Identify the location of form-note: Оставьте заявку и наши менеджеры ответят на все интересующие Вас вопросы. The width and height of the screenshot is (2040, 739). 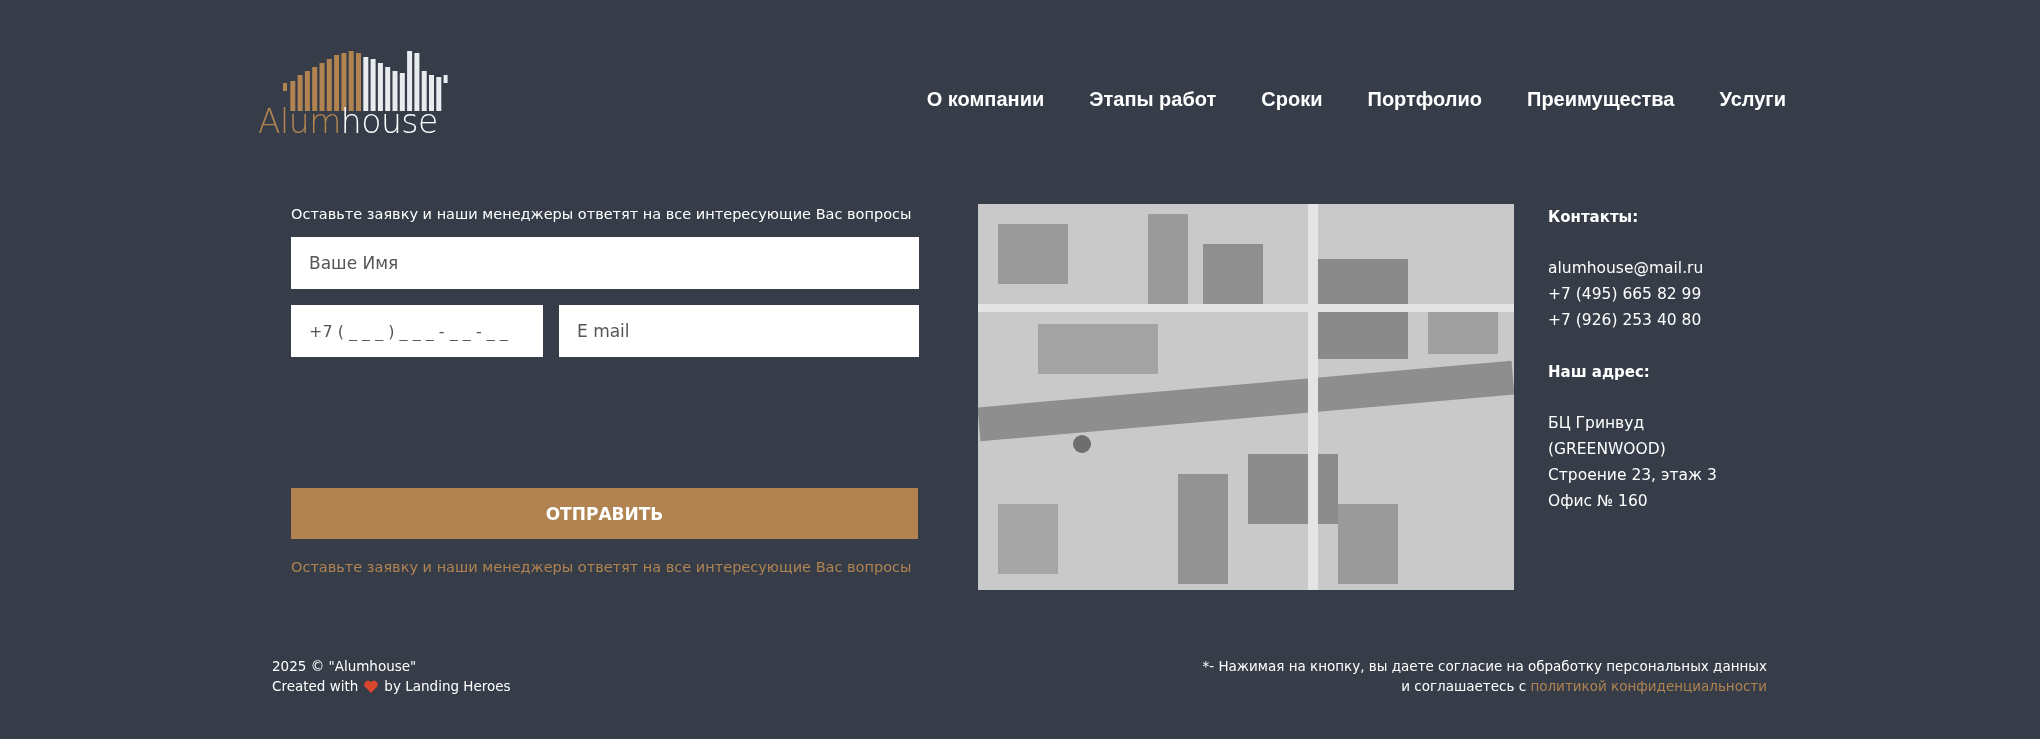
(602, 567).